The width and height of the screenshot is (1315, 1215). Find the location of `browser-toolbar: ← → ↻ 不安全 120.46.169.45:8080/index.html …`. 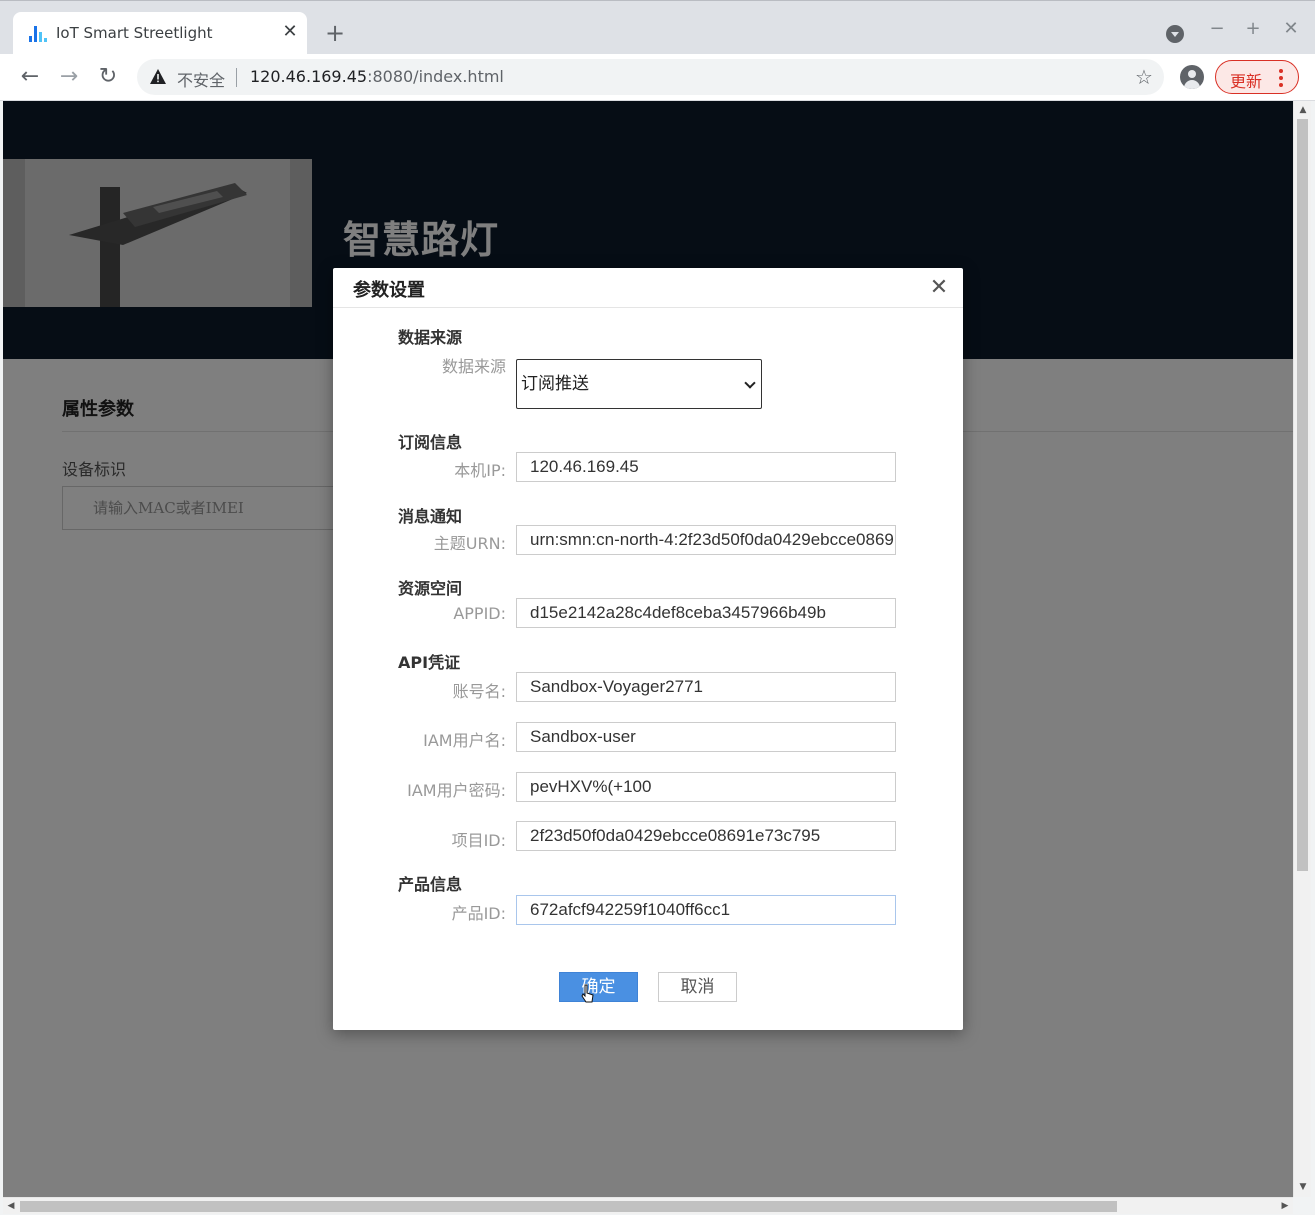

browser-toolbar: ← → ↻ 不安全 120.46.169.45:8080/index.html … is located at coordinates (657, 77).